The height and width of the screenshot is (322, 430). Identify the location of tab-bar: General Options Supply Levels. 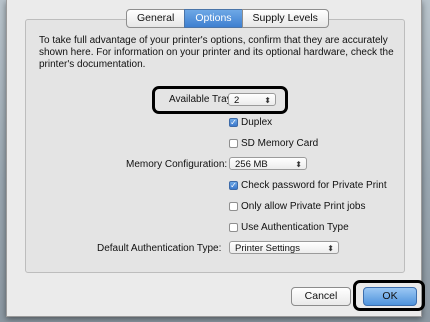
(227, 18).